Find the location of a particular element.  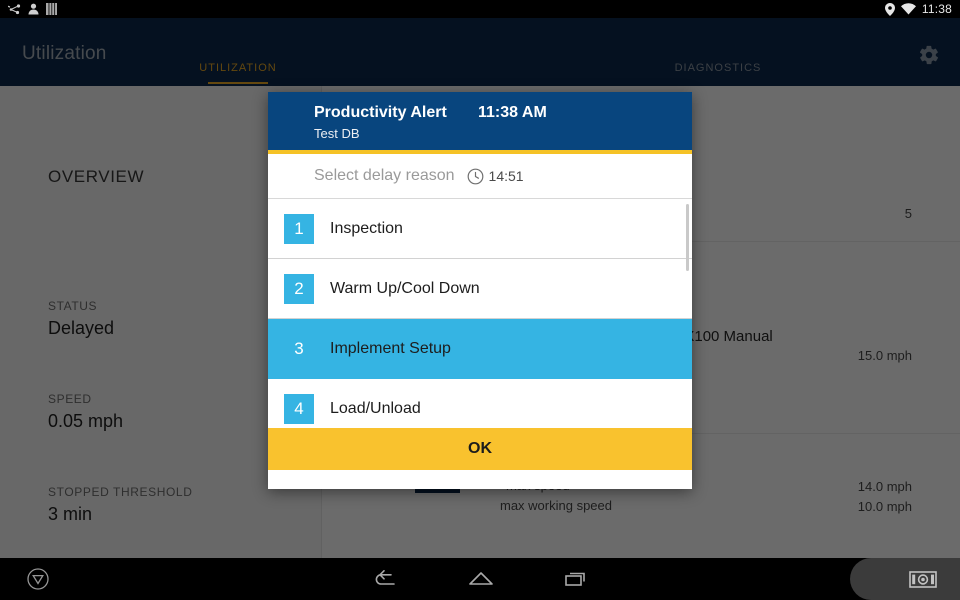

dialog-title: Productivity Alert is located at coordinates (380, 112).